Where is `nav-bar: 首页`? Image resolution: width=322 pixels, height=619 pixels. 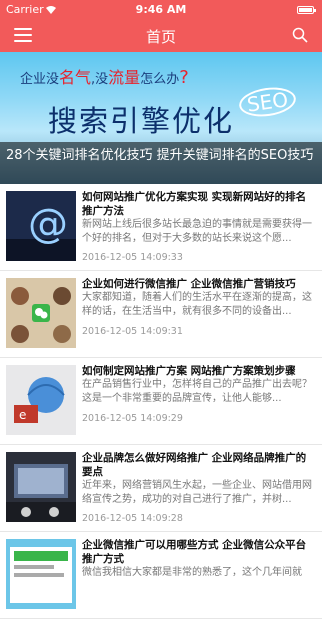 nav-bar: 首页 is located at coordinates (161, 36).